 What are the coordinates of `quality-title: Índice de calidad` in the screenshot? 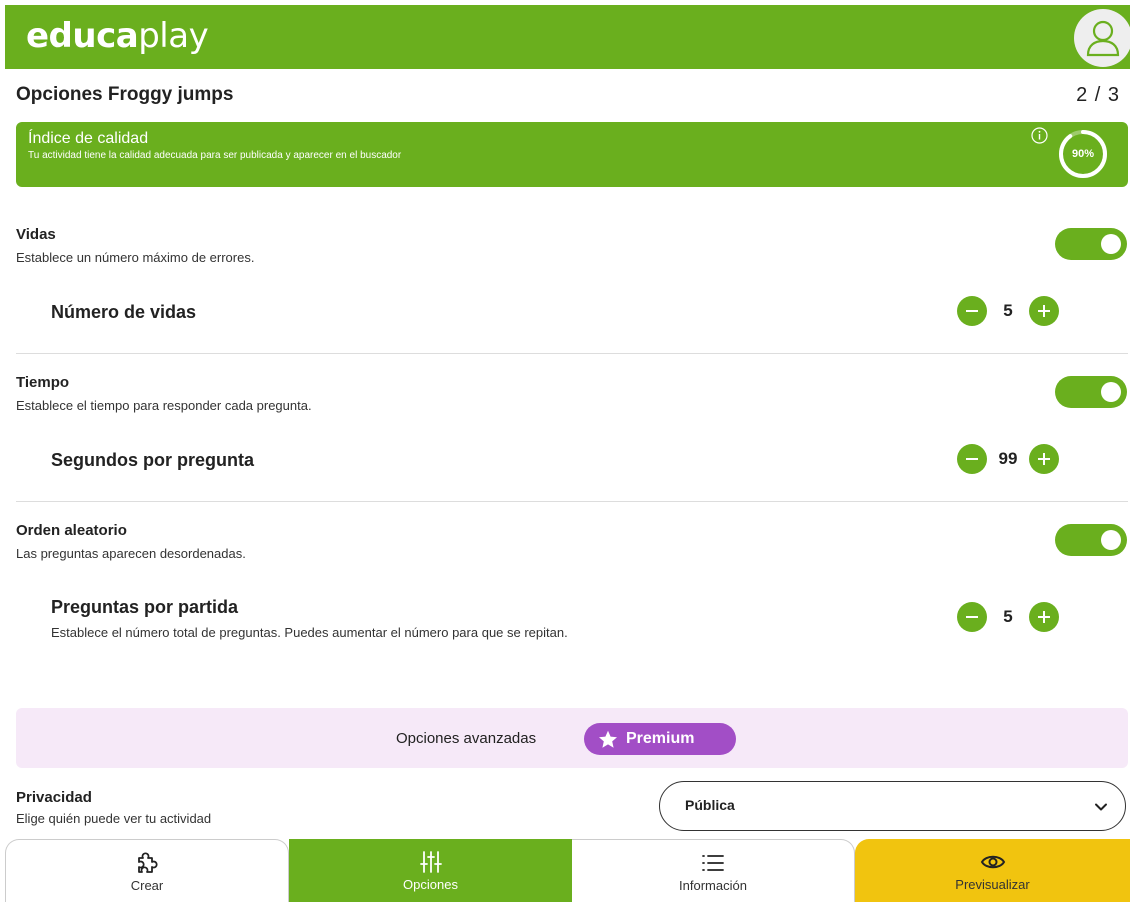 It's located at (88, 138).